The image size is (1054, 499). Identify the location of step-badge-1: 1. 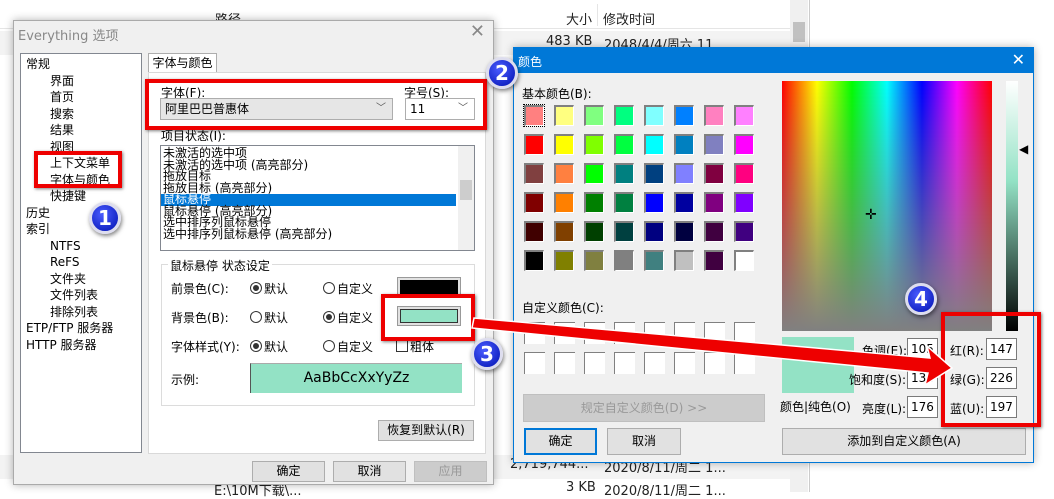
(105, 218).